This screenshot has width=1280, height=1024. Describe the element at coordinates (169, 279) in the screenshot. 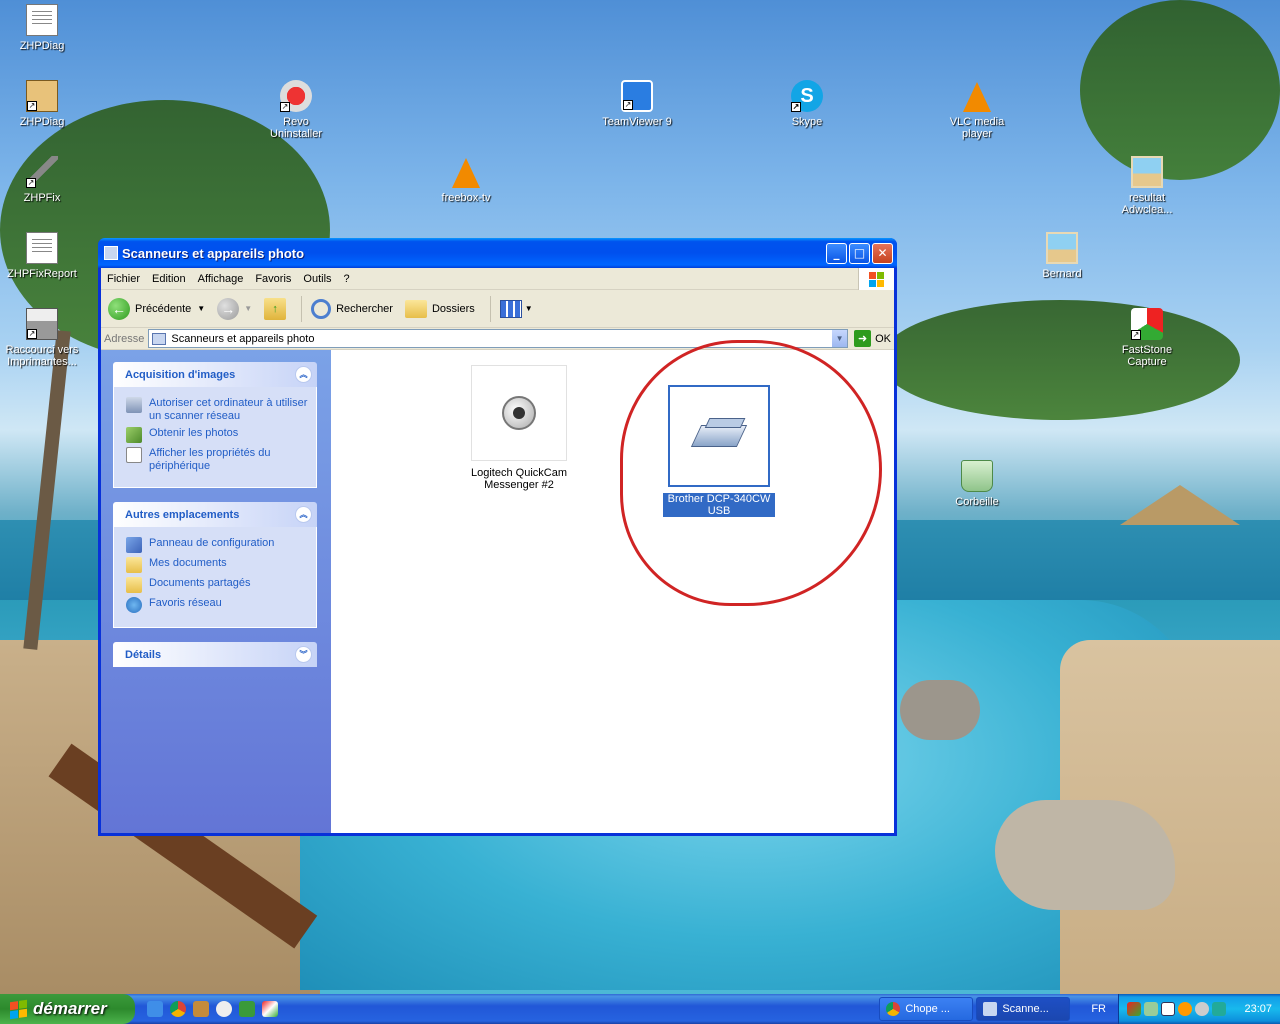

I see `menu-edition: Edition` at that location.